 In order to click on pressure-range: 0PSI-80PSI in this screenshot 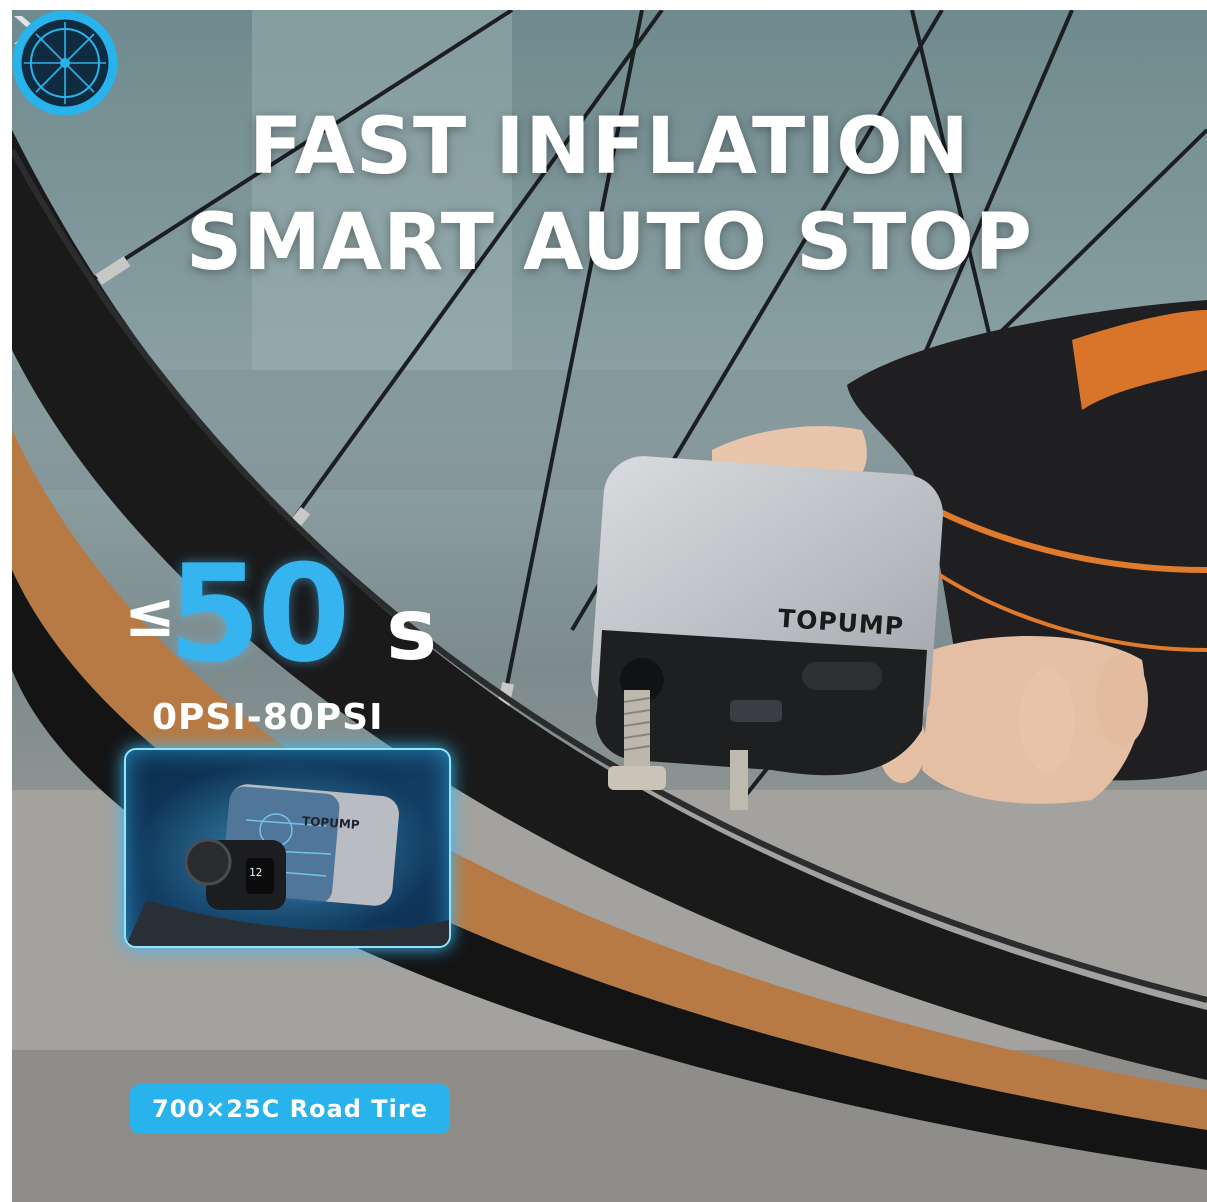, I will do `click(268, 717)`.